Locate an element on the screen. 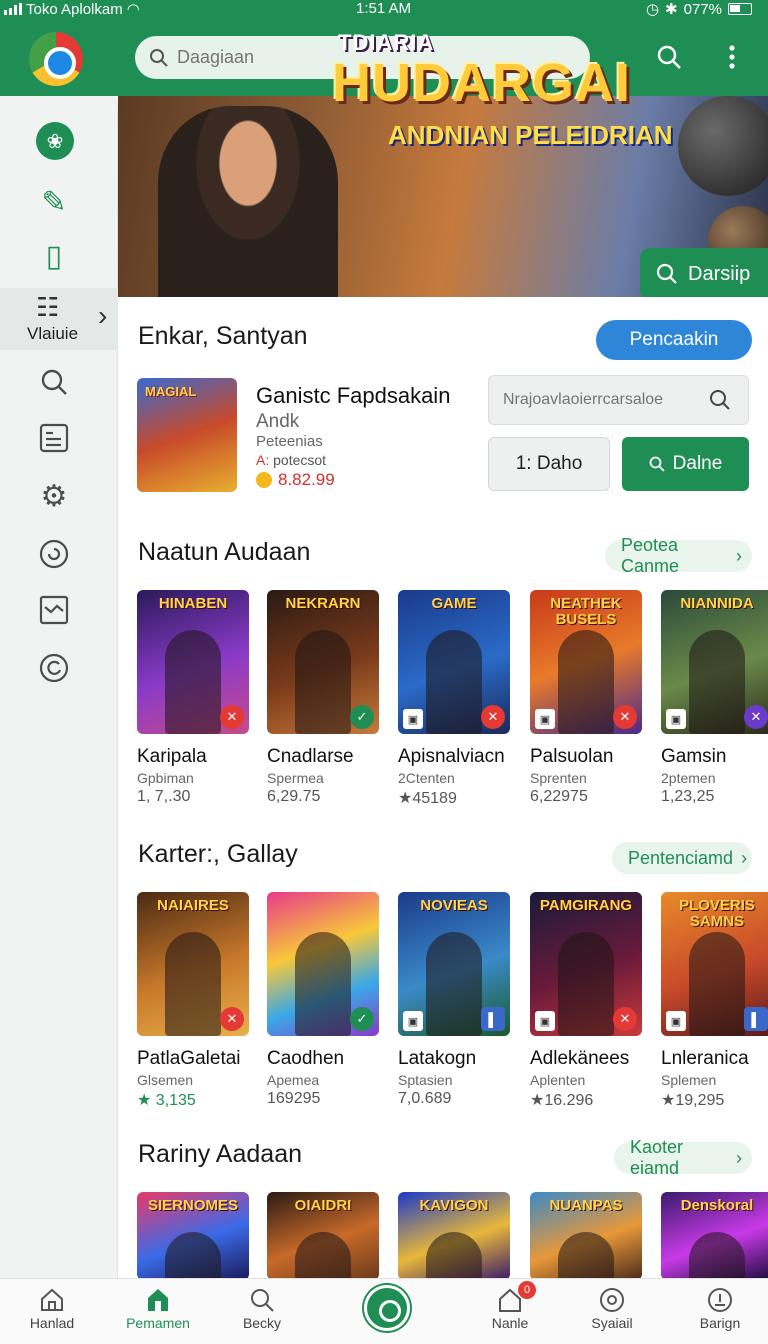  game-cover-title: KAVIGON is located at coordinates (454, 1205).